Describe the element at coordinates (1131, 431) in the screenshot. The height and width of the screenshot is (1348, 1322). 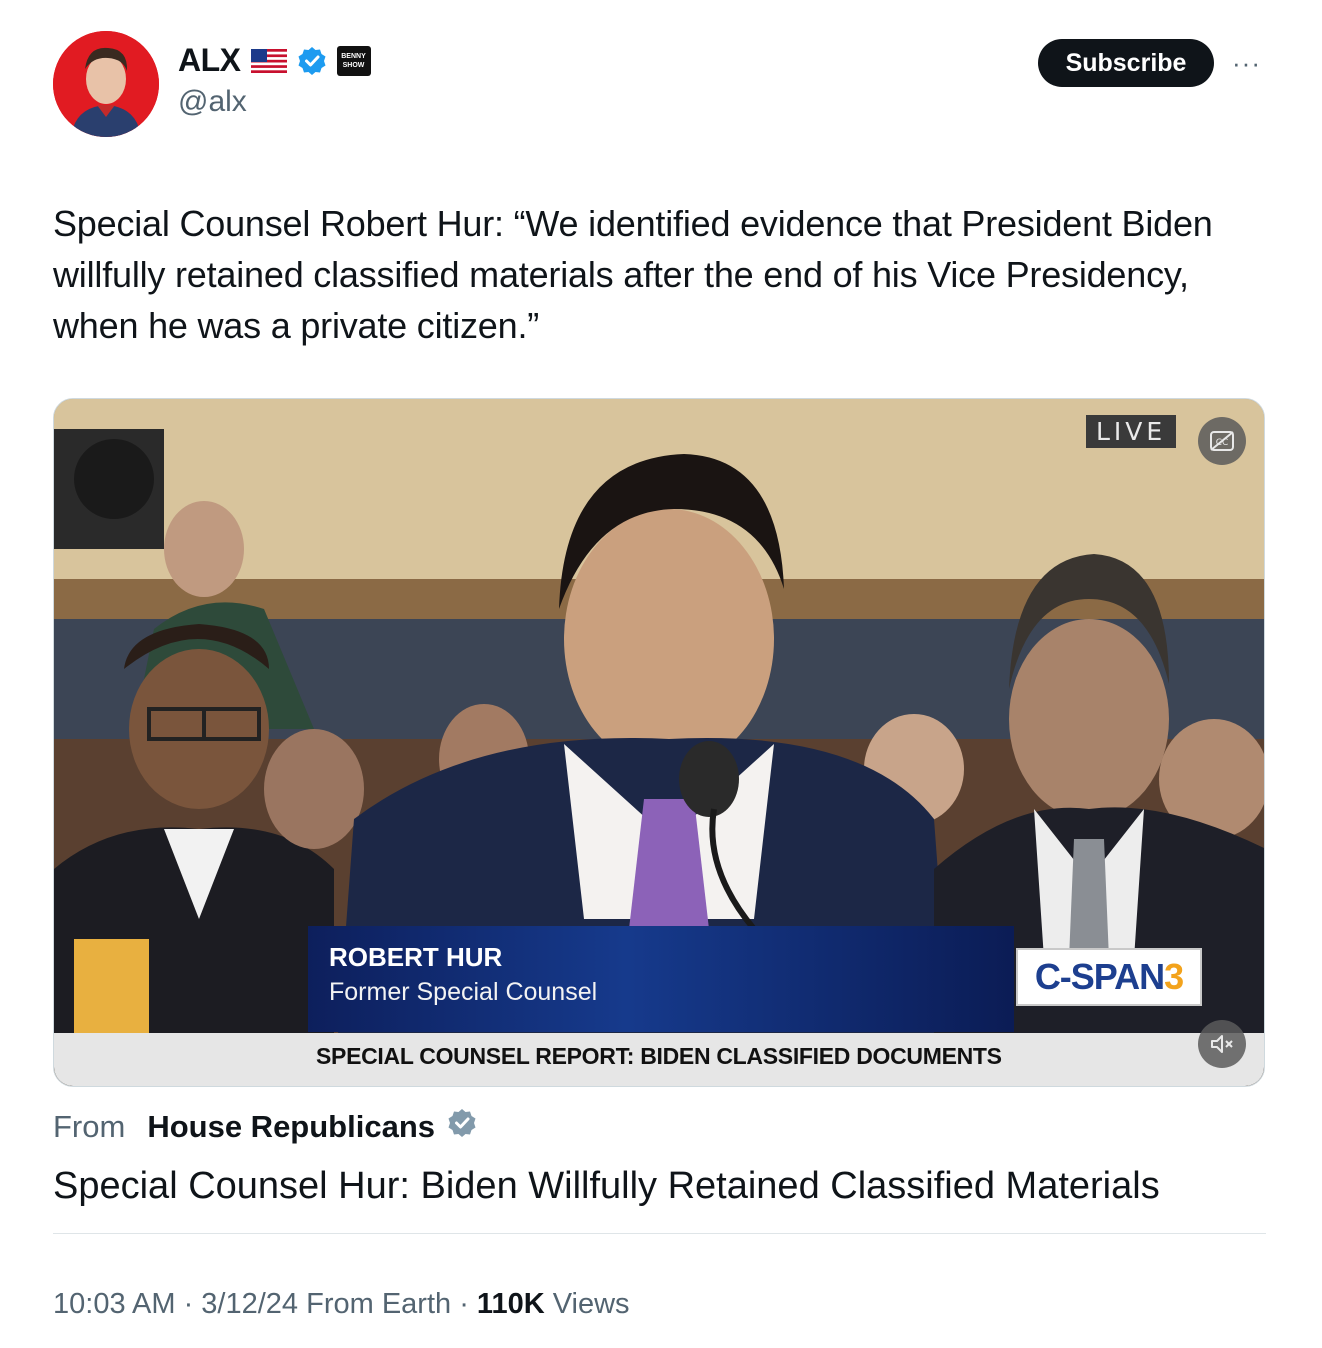
I see `live-indicator: LIVE` at that location.